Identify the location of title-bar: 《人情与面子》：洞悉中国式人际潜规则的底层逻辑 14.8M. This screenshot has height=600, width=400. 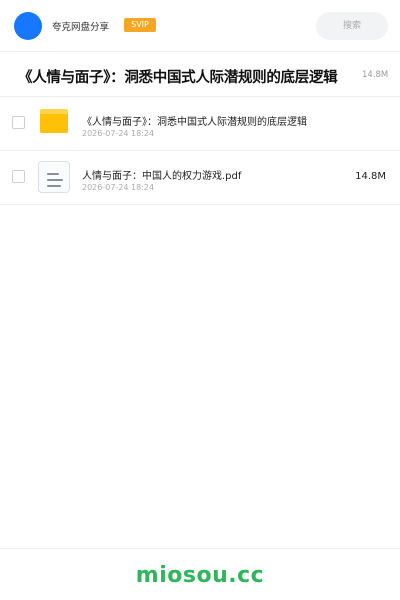
(200, 75).